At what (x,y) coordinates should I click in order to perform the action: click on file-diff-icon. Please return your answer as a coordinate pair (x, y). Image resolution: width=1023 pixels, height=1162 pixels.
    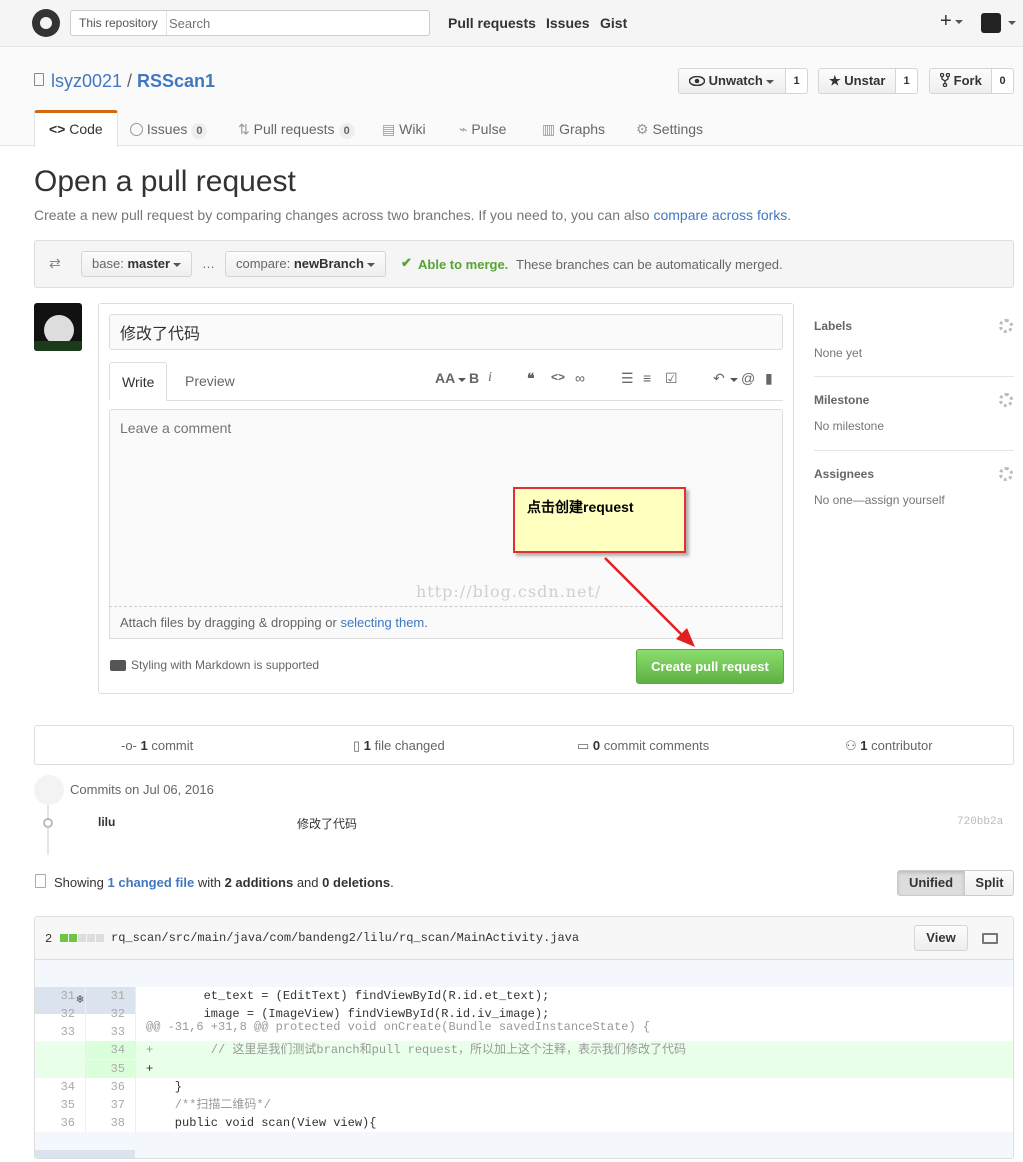
    Looking at the image, I should click on (40, 881).